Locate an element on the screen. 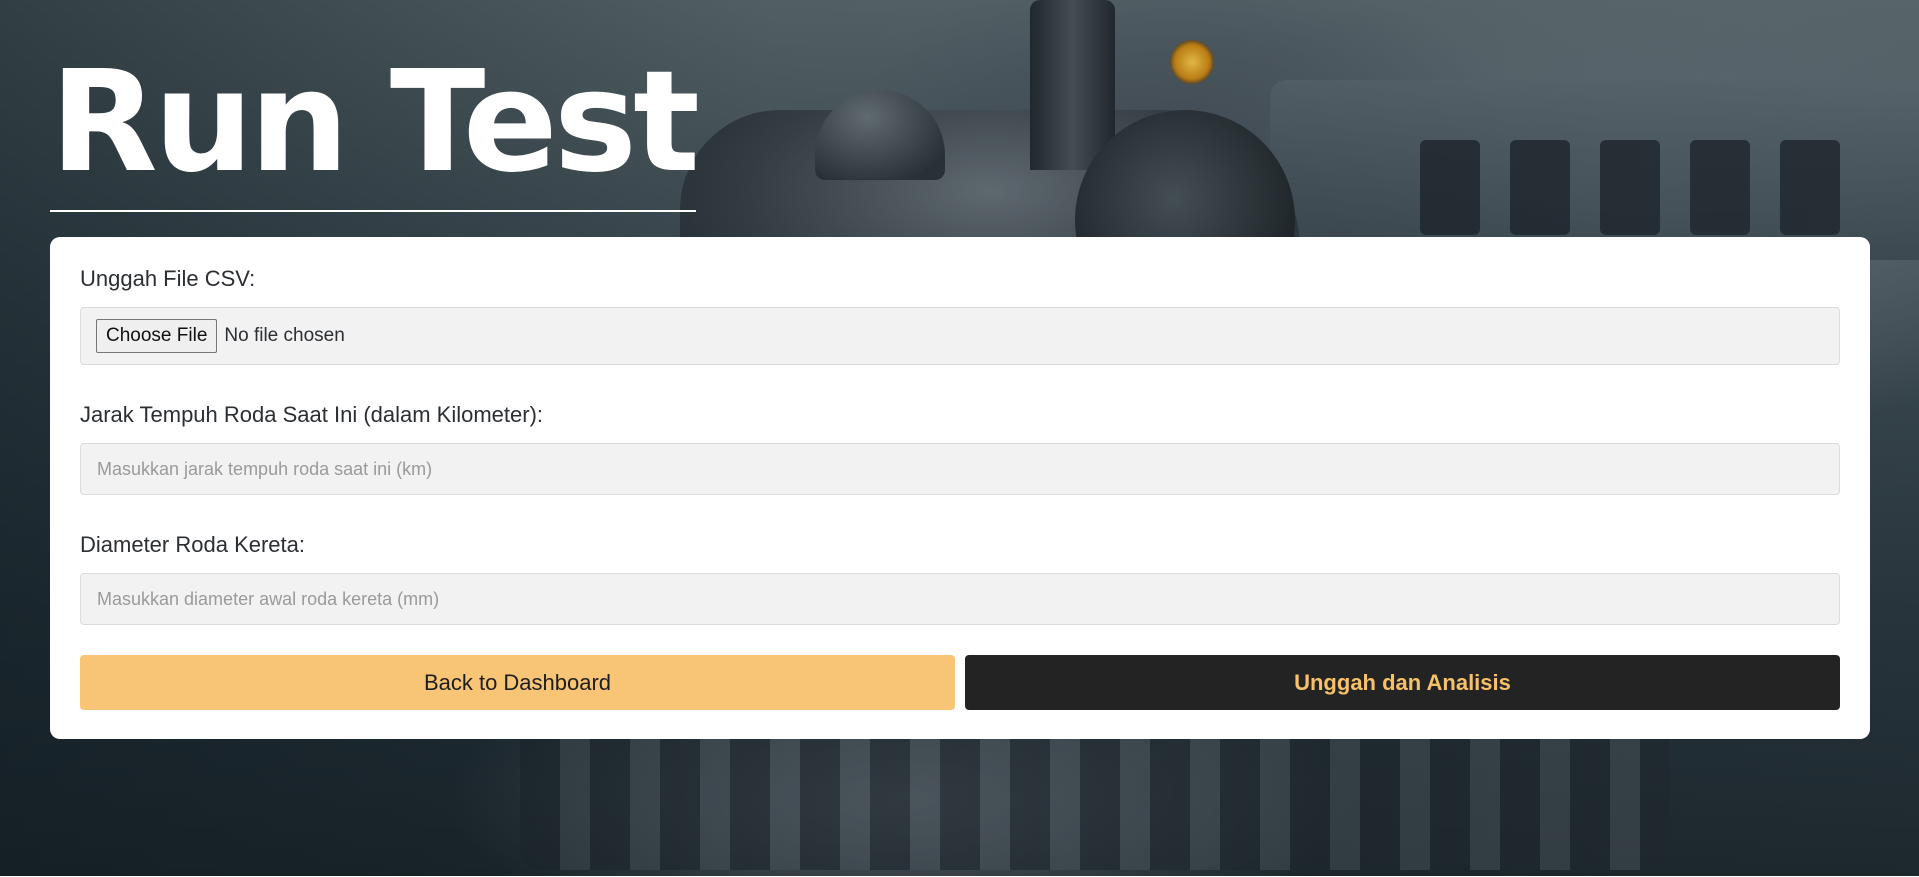  csv-file-input: Choose File No file chosen is located at coordinates (960, 336).